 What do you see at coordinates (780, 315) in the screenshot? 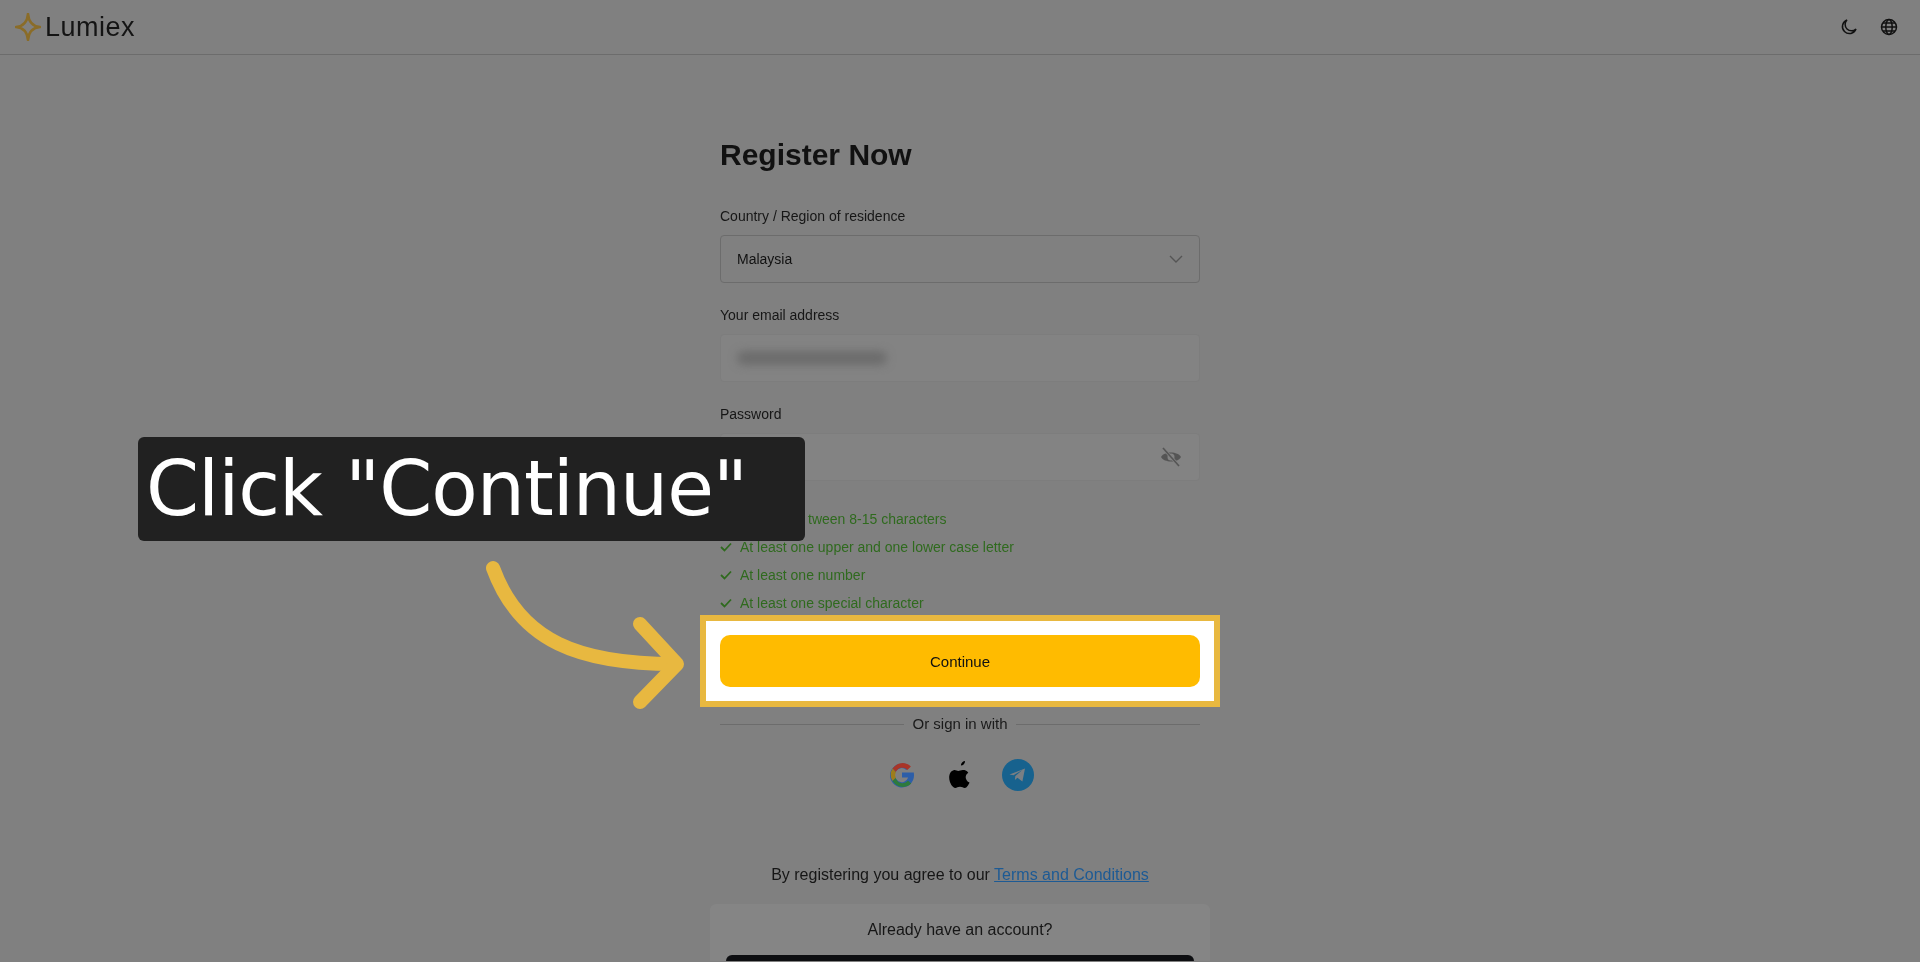
I see `field-label: Your email address` at bounding box center [780, 315].